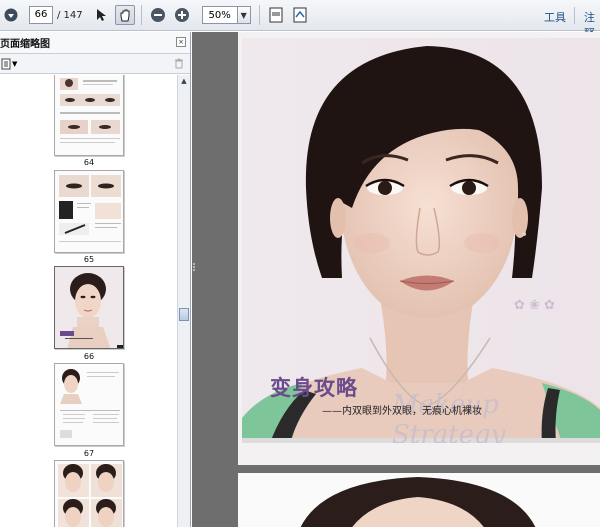 Image resolution: width=600 pixels, height=527 pixels. I want to click on hand-icon, so click(125, 15).